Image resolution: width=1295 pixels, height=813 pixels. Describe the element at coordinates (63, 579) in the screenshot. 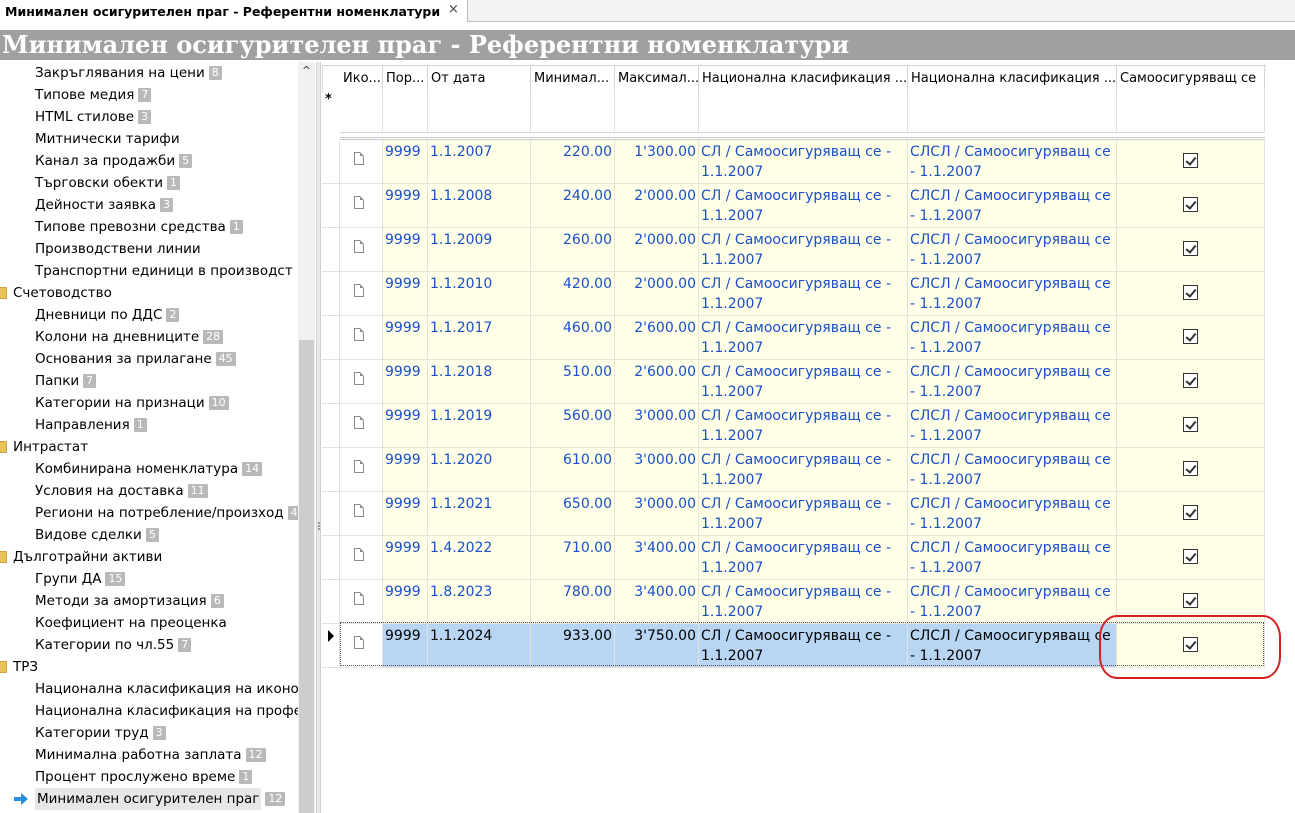

I see `sidebar-item: Групи ДА 15` at that location.